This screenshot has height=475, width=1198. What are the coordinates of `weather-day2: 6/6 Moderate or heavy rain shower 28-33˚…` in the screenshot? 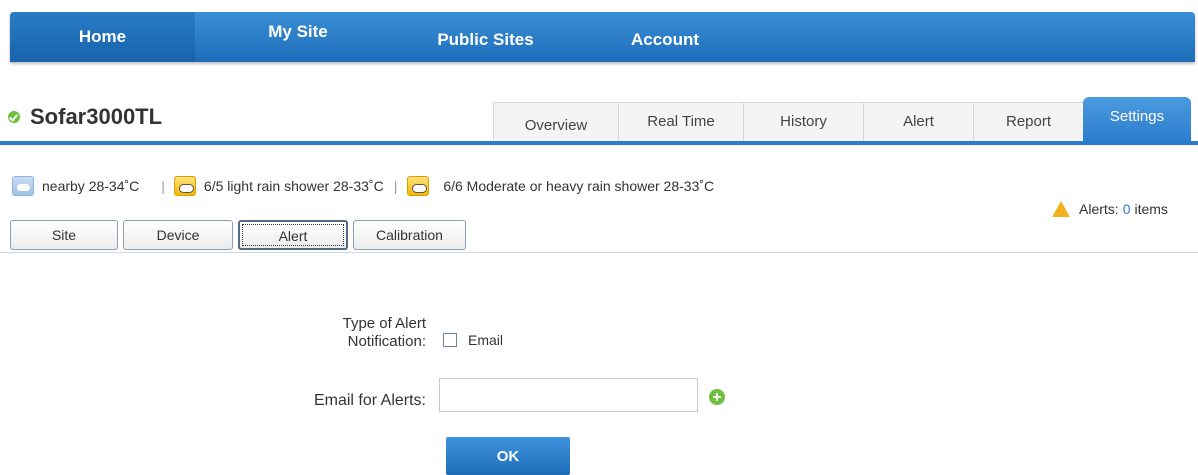 It's located at (579, 186).